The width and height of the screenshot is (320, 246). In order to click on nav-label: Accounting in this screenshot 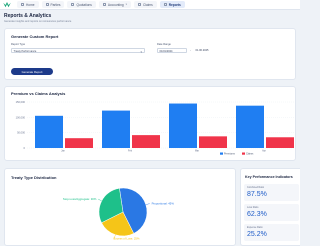, I will do `click(115, 4)`.